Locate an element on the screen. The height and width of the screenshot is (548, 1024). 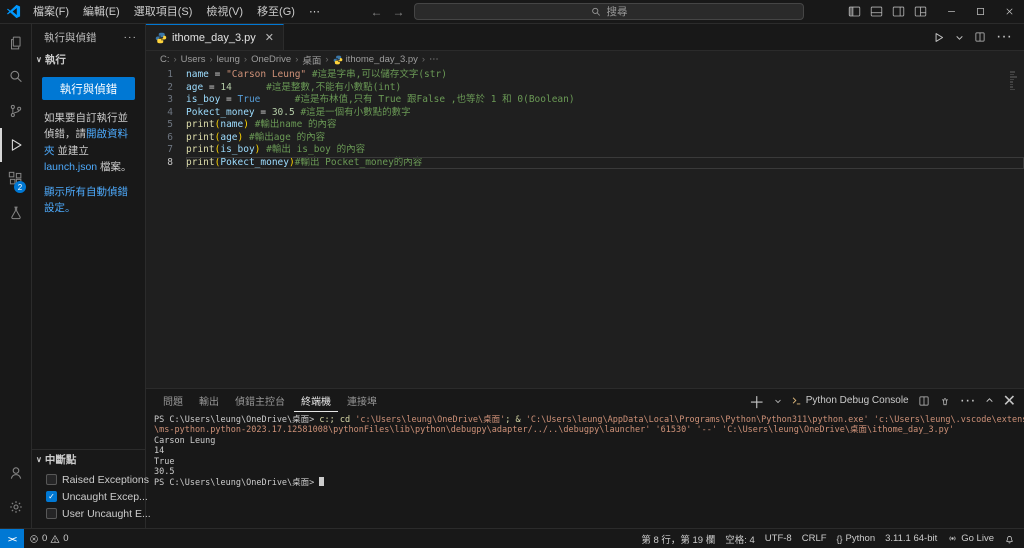
warning-icon is located at coordinates (55, 539).